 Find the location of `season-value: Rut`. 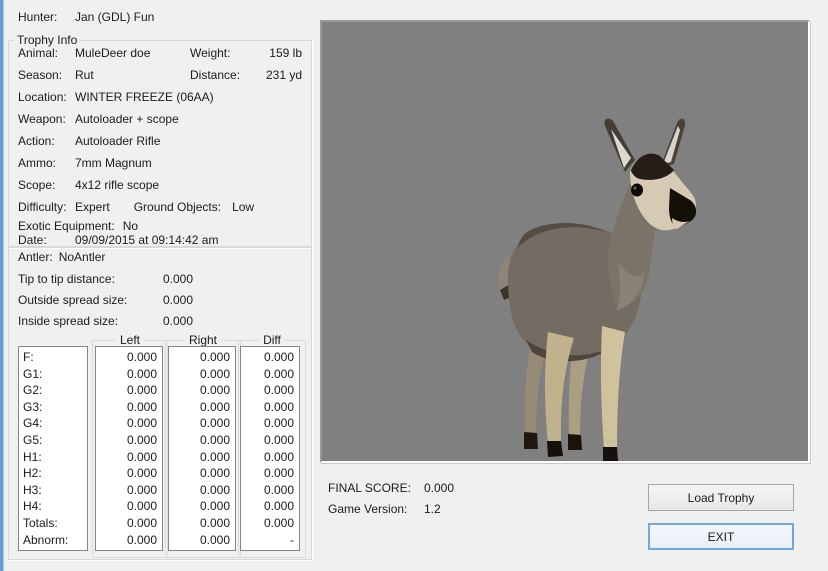

season-value: Rut is located at coordinates (84, 75).